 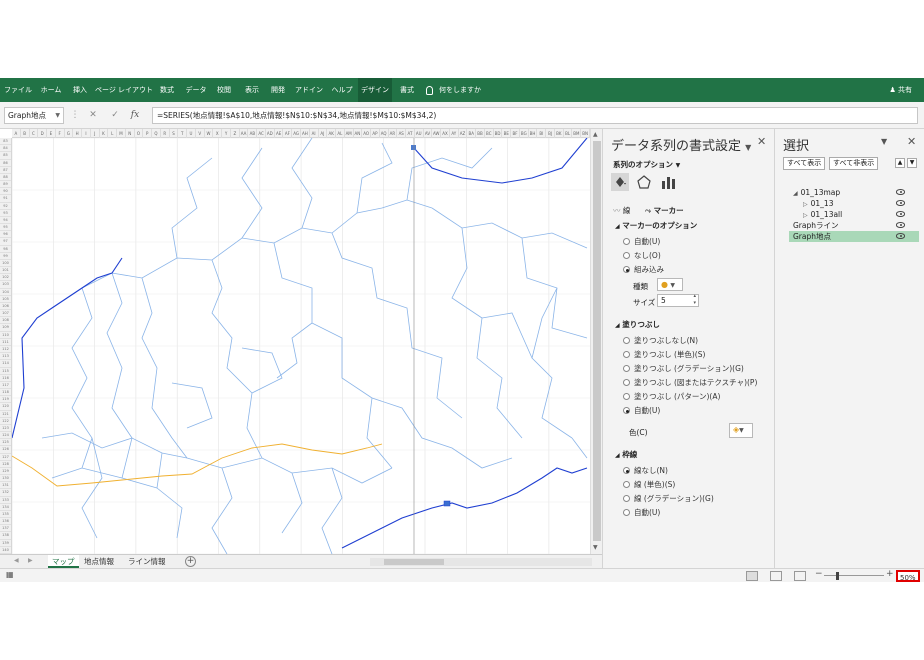 What do you see at coordinates (5, 472) in the screenshot?
I see `row-header: 129` at bounding box center [5, 472].